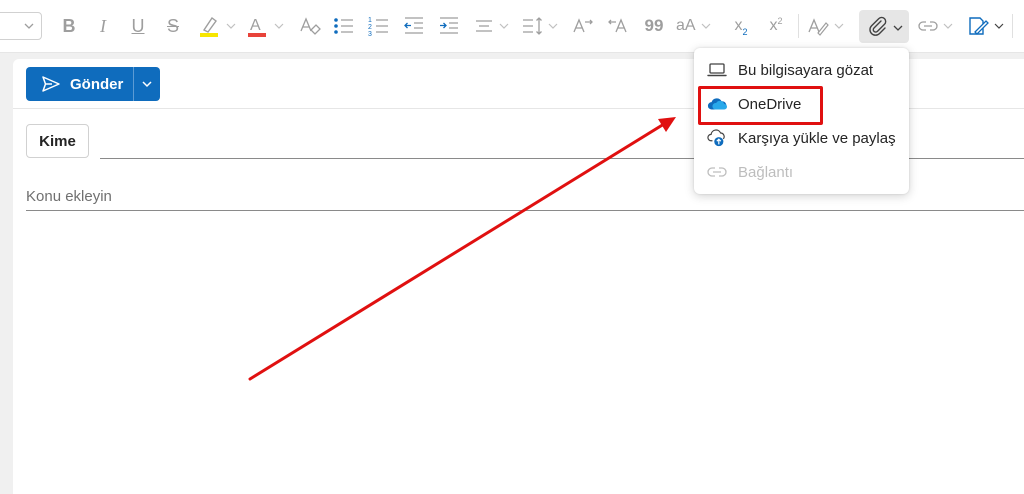 The image size is (1024, 494). Describe the element at coordinates (370, 27) in the screenshot. I see `svg-text: 2` at that location.